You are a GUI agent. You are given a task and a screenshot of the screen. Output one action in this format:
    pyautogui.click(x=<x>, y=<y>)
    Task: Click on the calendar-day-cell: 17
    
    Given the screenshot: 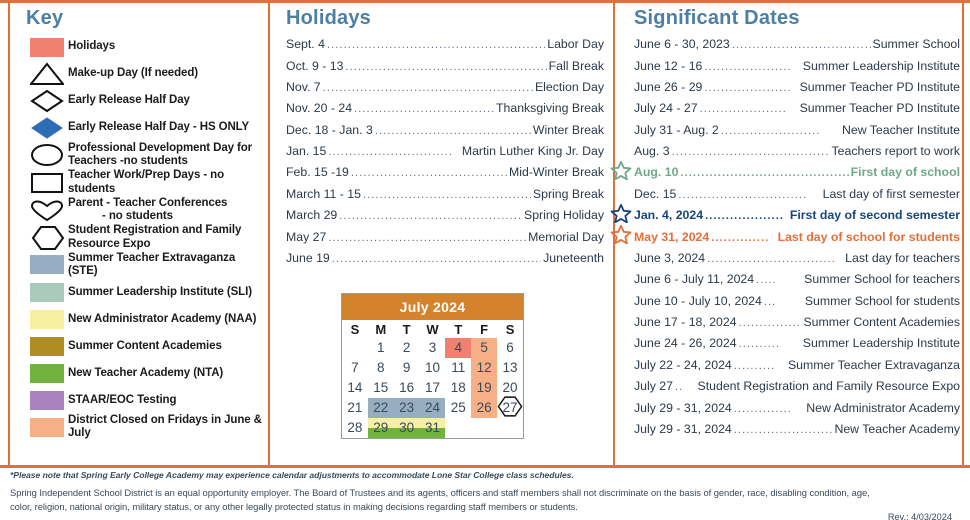 What is the action you would take?
    pyautogui.click(x=433, y=388)
    